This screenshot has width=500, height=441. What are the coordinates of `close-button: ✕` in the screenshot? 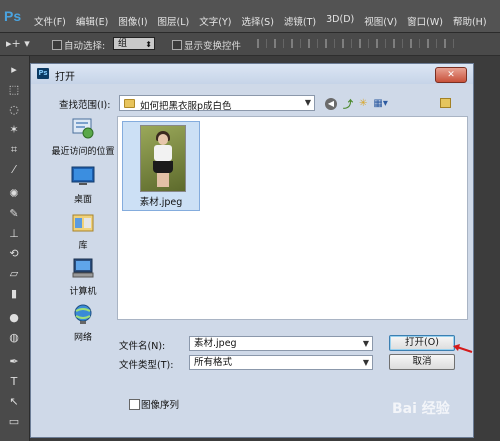 It's located at (451, 75).